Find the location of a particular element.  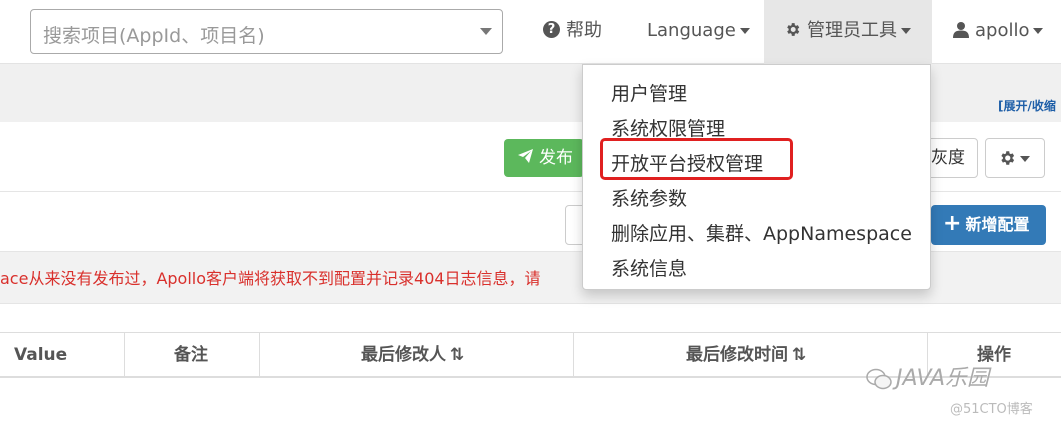

nav-help-label: 帮助 is located at coordinates (584, 30).